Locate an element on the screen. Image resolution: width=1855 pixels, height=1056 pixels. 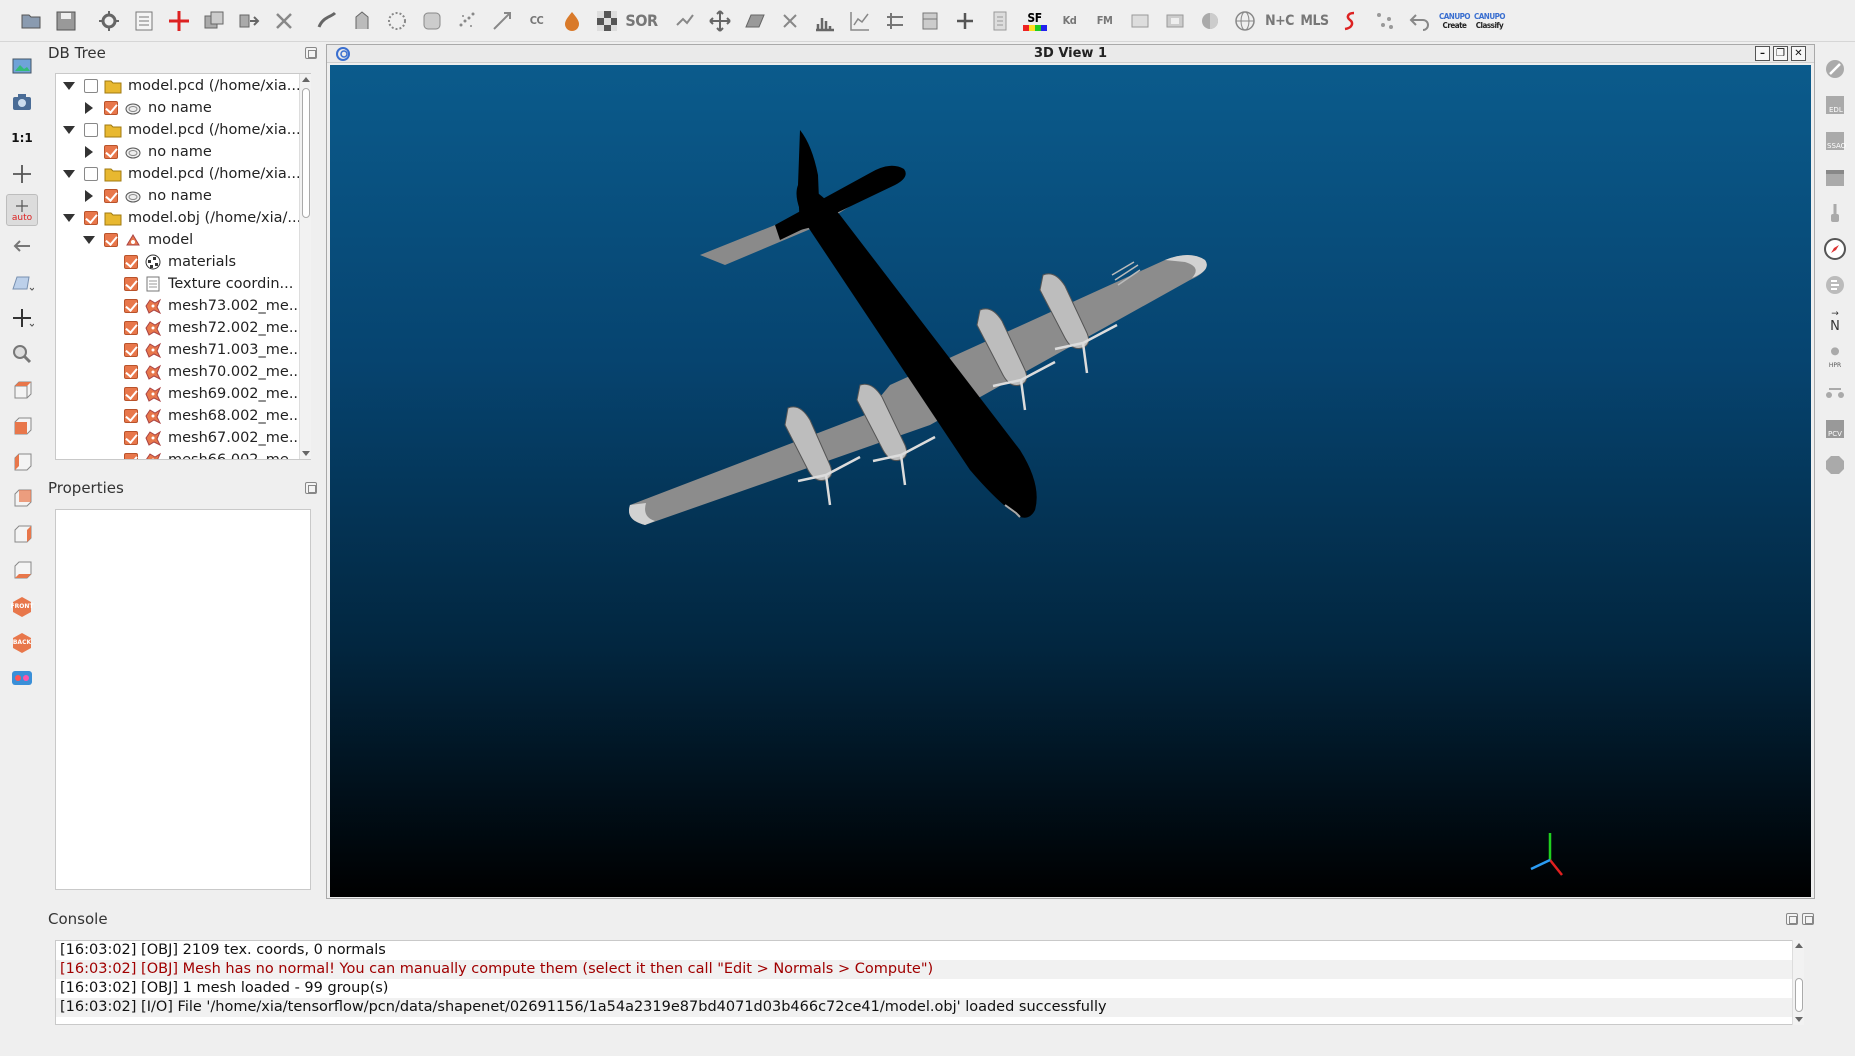
cancel-circle-icon is located at coordinates (1835, 69).